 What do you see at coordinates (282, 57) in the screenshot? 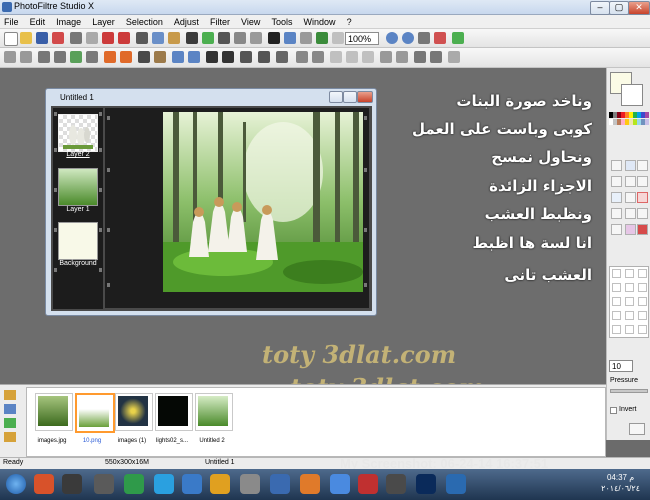
I see `shadow-icon` at bounding box center [282, 57].